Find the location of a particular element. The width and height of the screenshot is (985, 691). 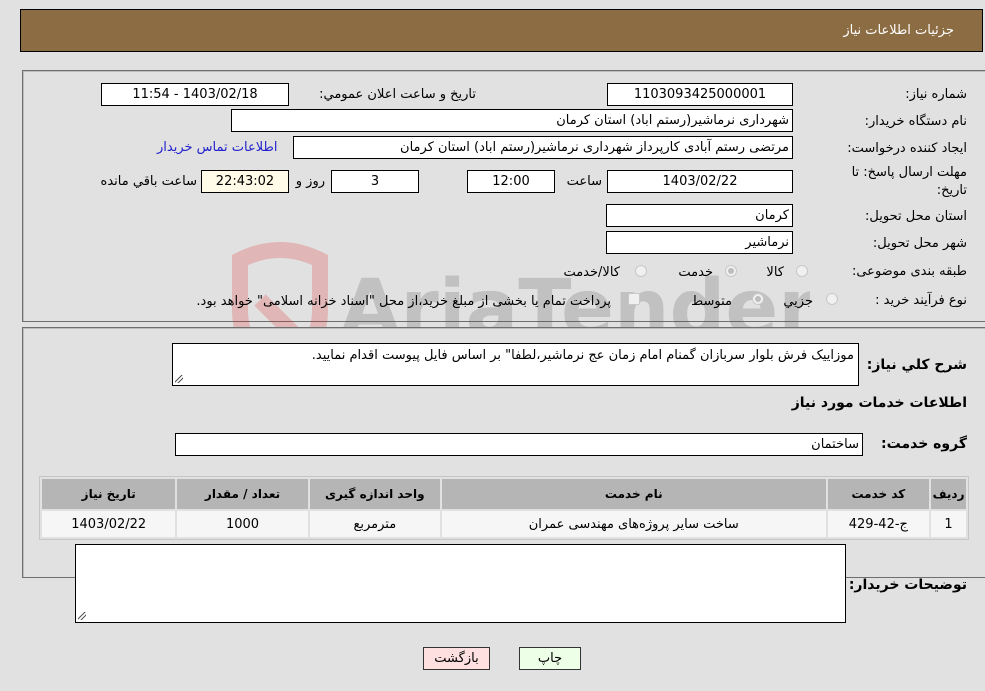

remaining-time-label: ساعت باقي مانده is located at coordinates (148, 181).